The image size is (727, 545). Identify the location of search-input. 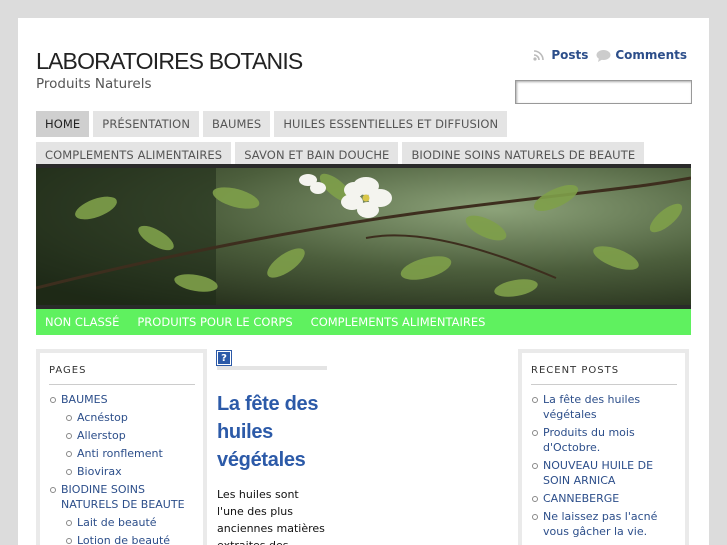
(603, 92).